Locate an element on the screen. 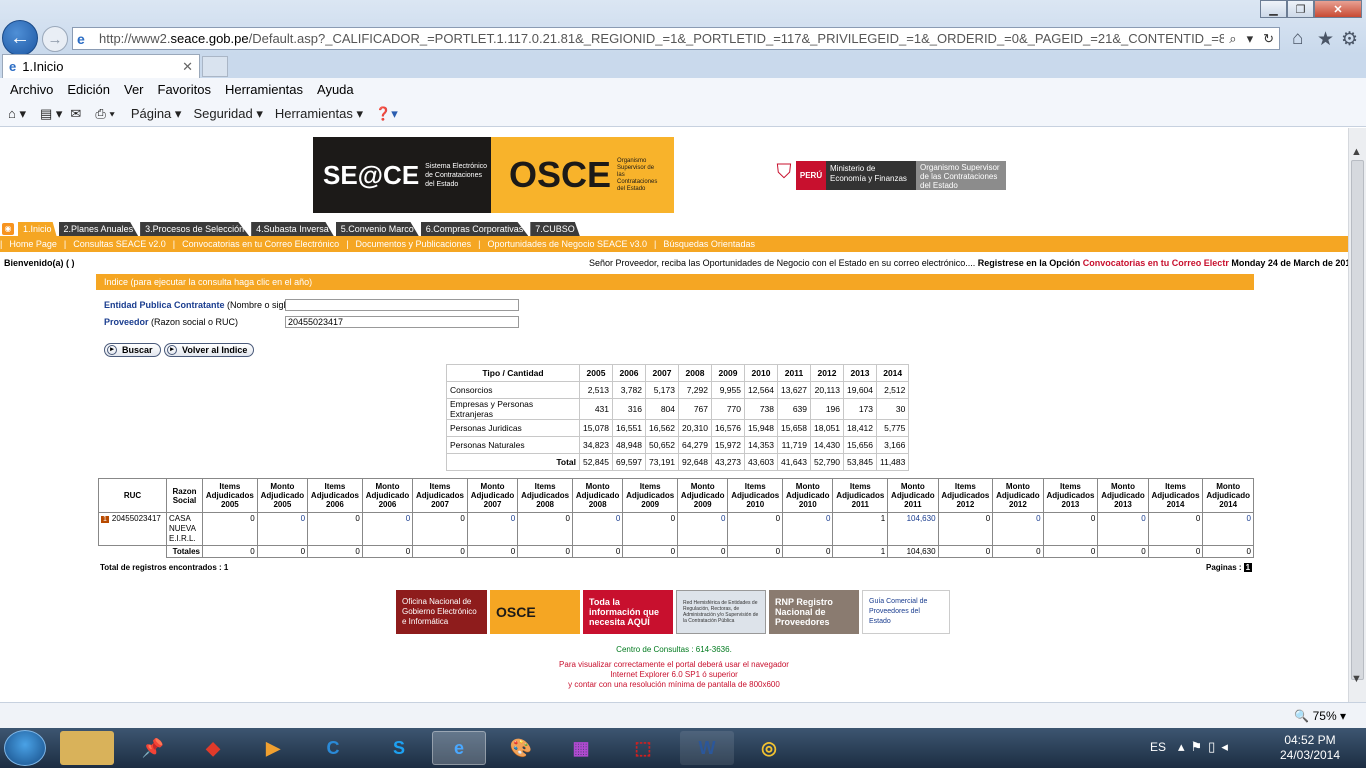 The height and width of the screenshot is (768, 1366). menu-herramientas: Herramientas is located at coordinates (264, 89).